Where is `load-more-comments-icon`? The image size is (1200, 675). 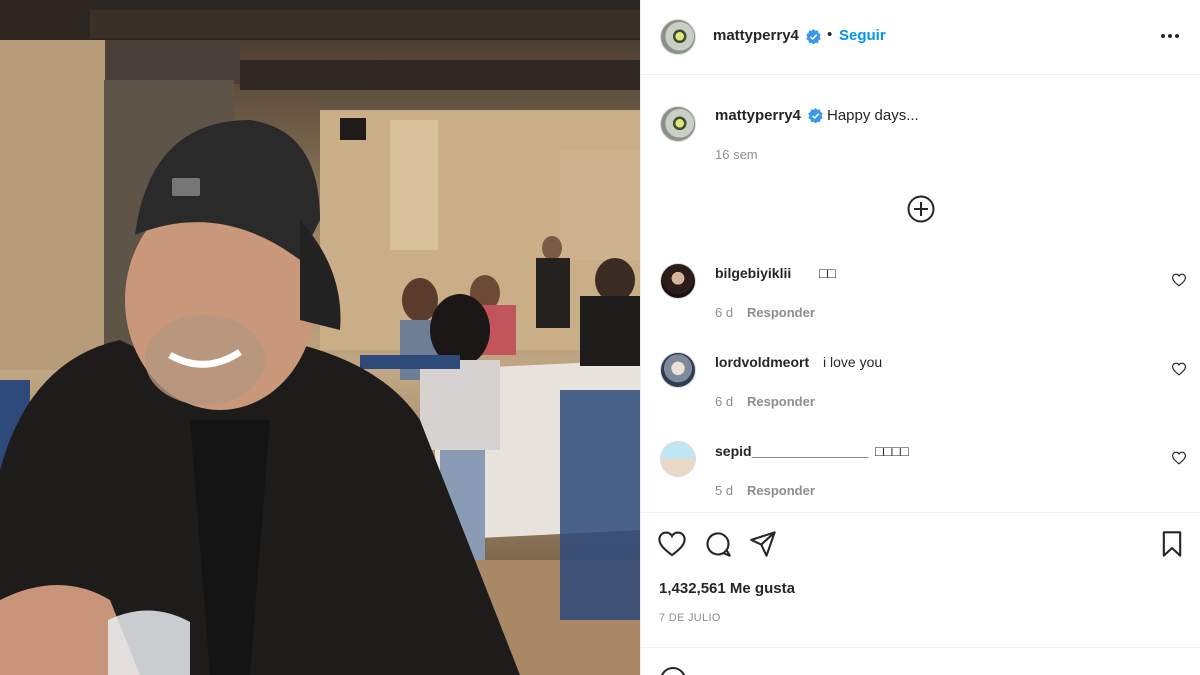
load-more-comments-icon is located at coordinates (921, 209).